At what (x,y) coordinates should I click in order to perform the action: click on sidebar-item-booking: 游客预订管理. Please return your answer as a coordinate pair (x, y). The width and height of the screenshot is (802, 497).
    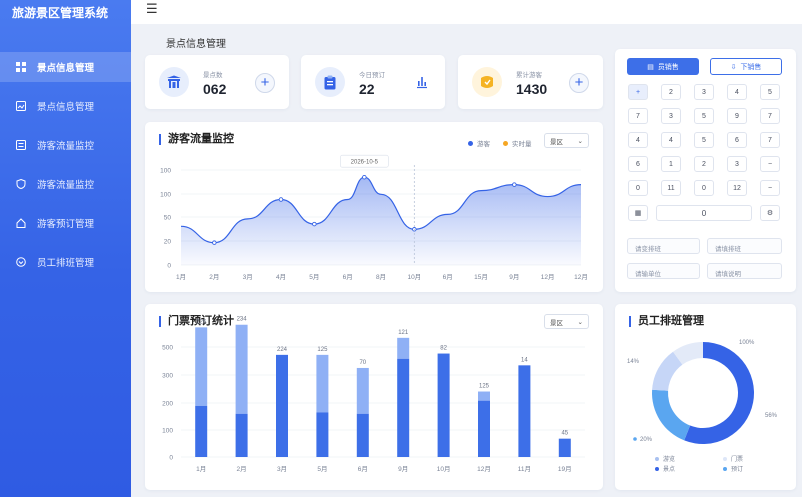
    Looking at the image, I should click on (65, 223).